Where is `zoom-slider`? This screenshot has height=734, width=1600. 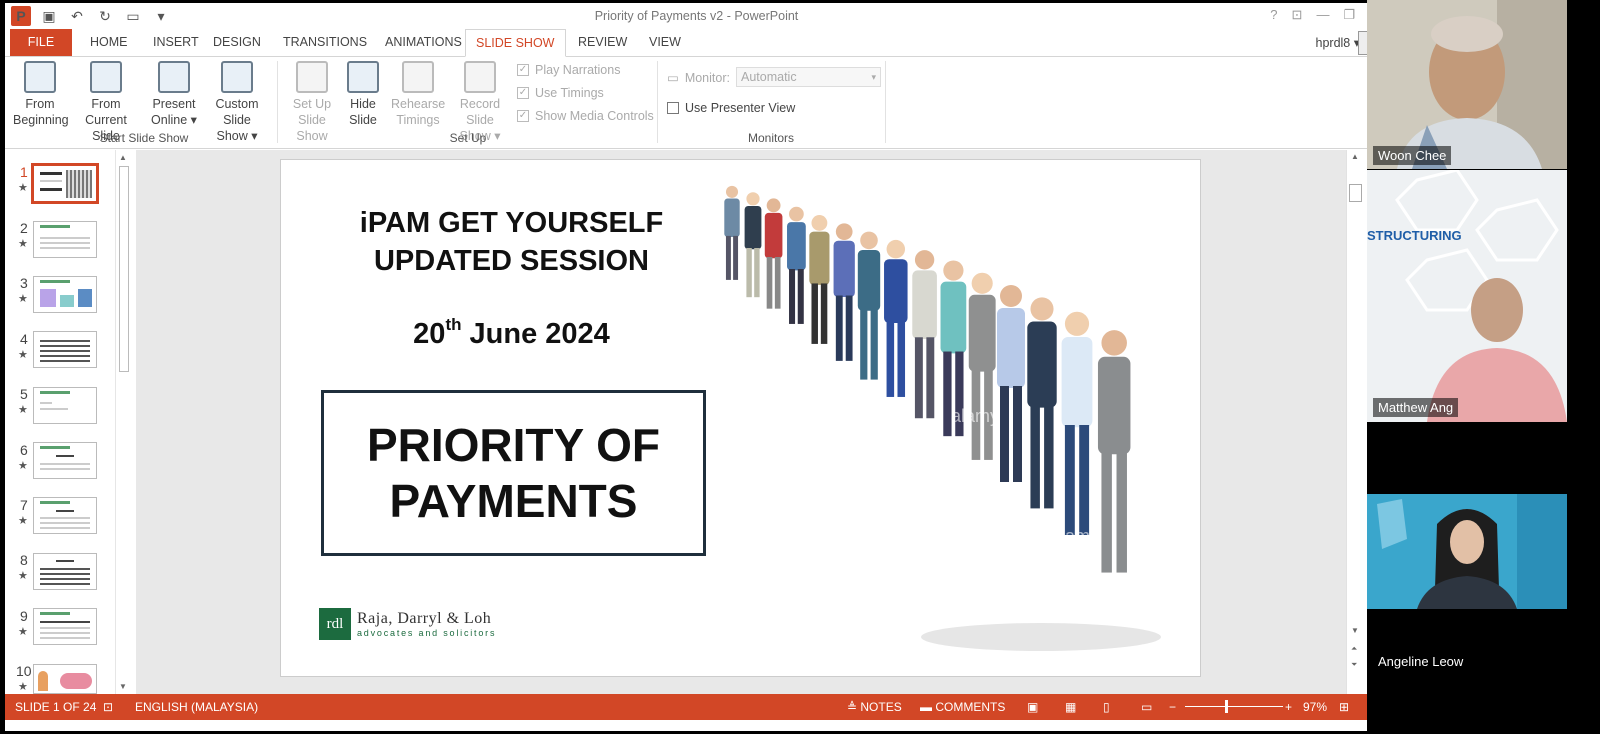 zoom-slider is located at coordinates (1234, 706).